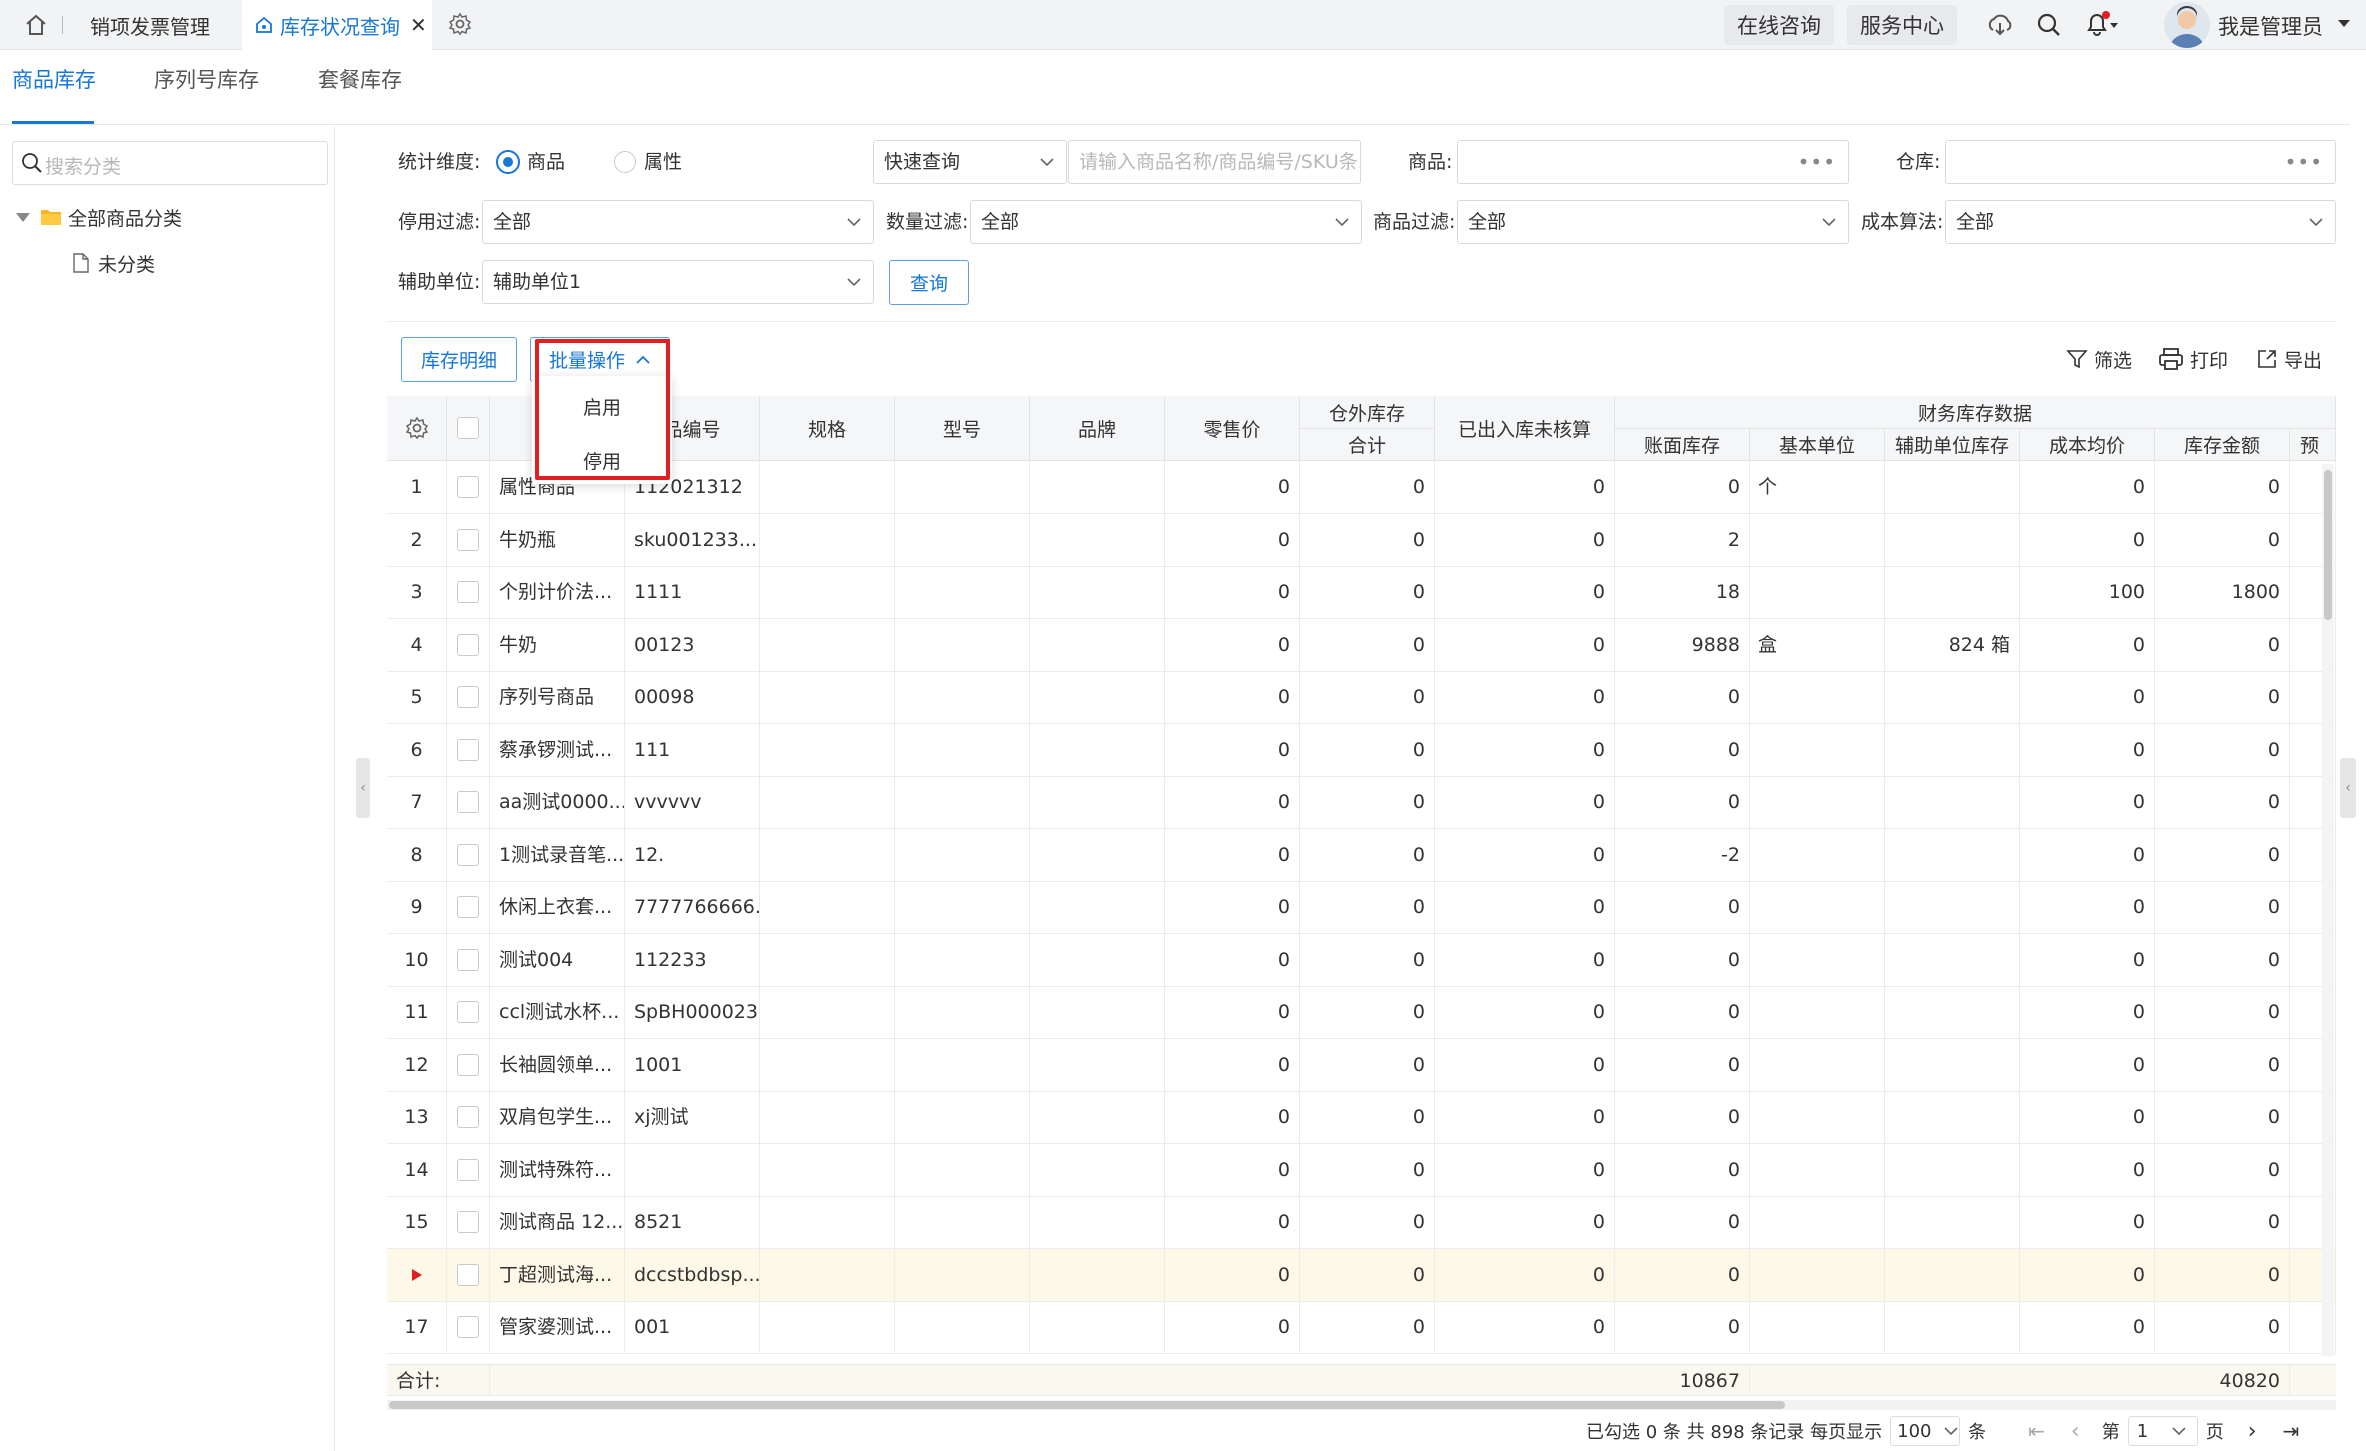  Describe the element at coordinates (337, 25) in the screenshot. I see `tab-stock-query: 库存状况查询 ✕` at that location.